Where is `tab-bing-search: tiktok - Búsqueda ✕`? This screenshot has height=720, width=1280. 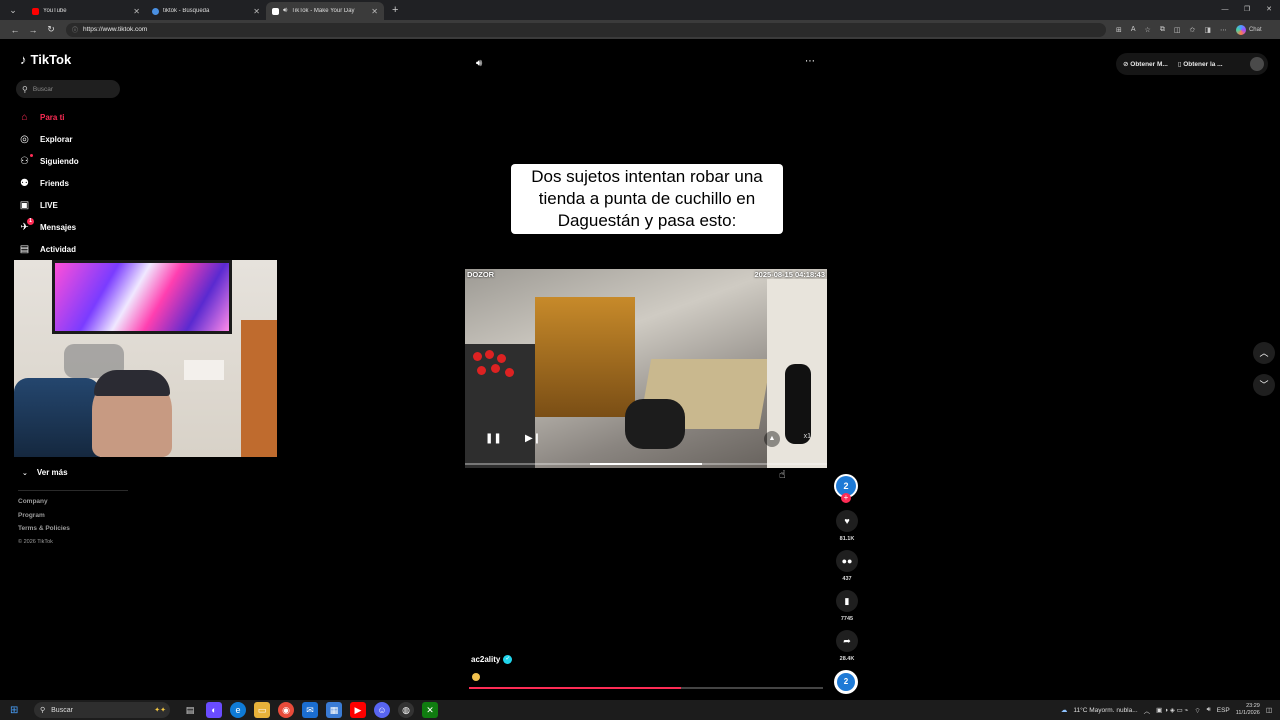
tab-bing-search: tiktok - Búsqueda ✕ is located at coordinates (206, 11).